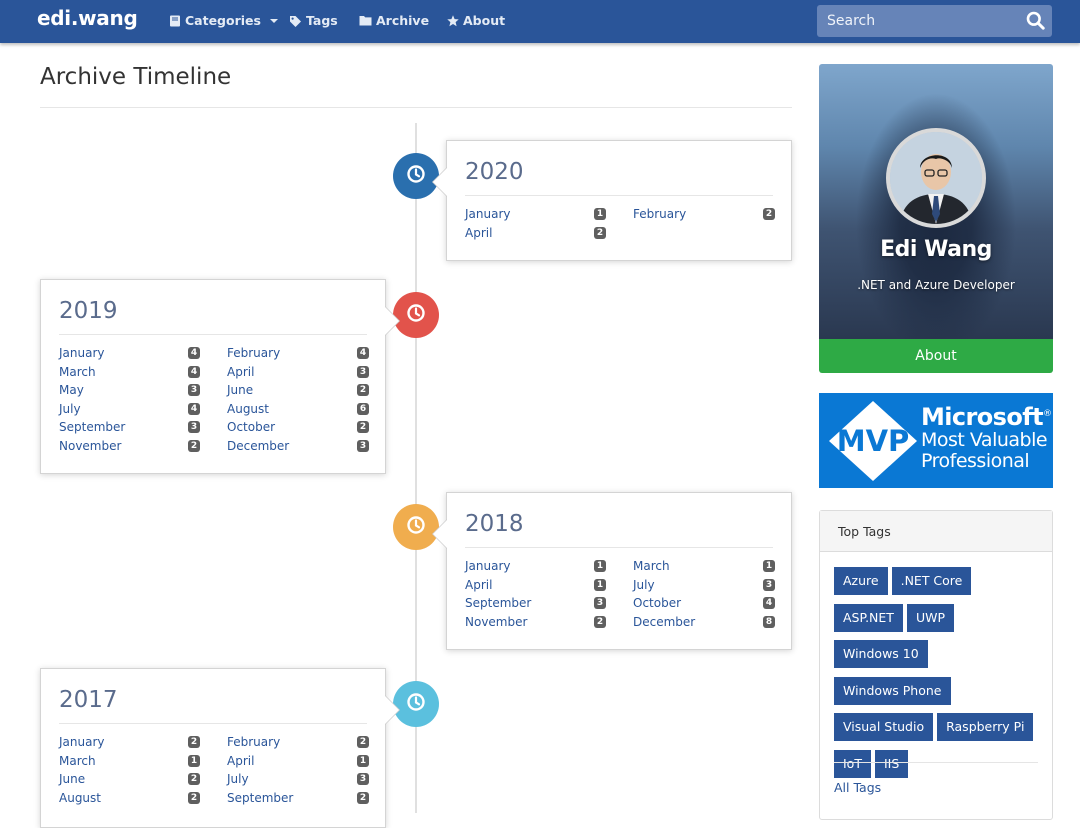 This screenshot has width=1080, height=828. What do you see at coordinates (861, 581) in the screenshot?
I see `tag-azure: Azure` at bounding box center [861, 581].